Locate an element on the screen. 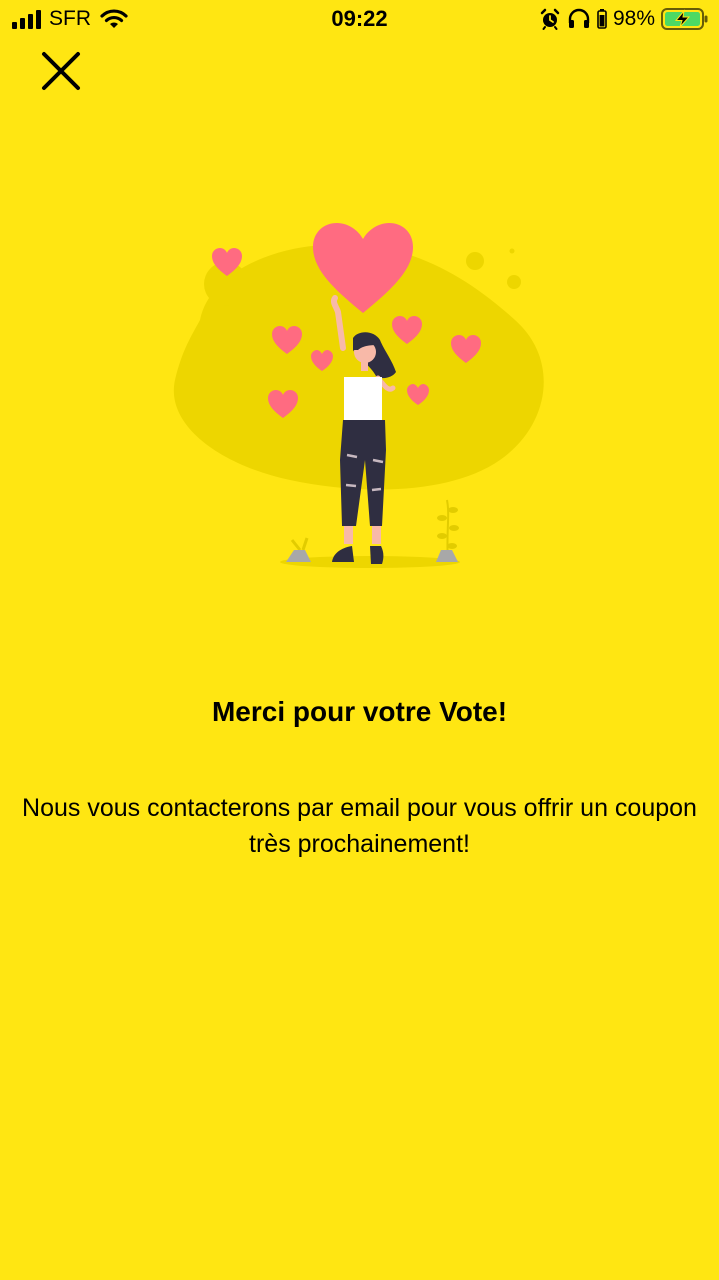 Image resolution: width=719 pixels, height=1280 pixels. status-right: 98% is located at coordinates (624, 19).